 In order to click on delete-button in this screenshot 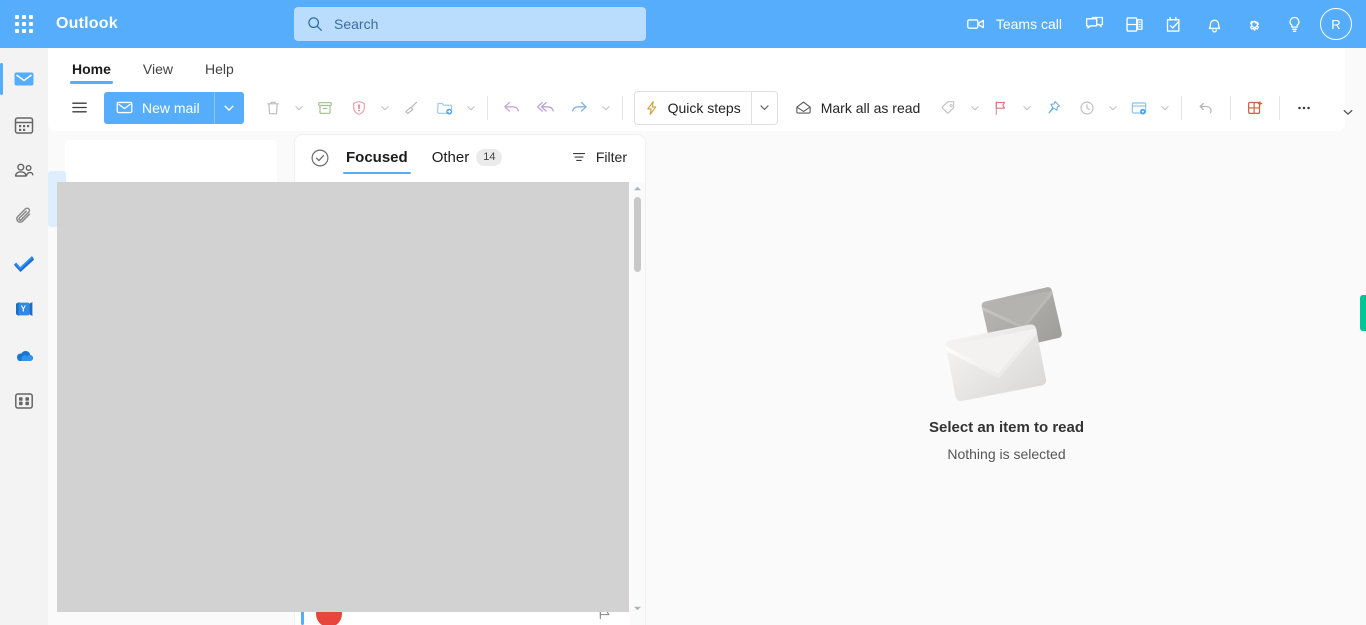, I will do `click(273, 108)`.